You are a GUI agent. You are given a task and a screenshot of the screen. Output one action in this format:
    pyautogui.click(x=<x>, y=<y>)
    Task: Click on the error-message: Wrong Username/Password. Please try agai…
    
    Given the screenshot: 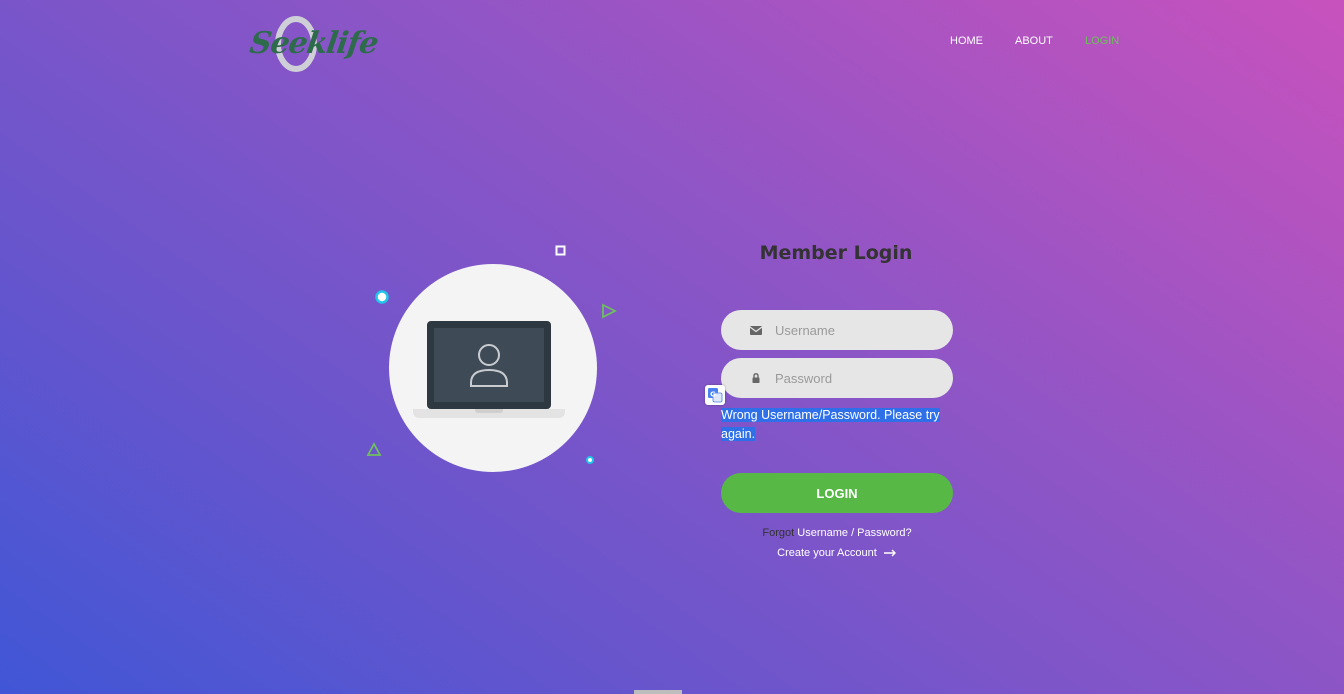 What is the action you would take?
    pyautogui.click(x=837, y=425)
    